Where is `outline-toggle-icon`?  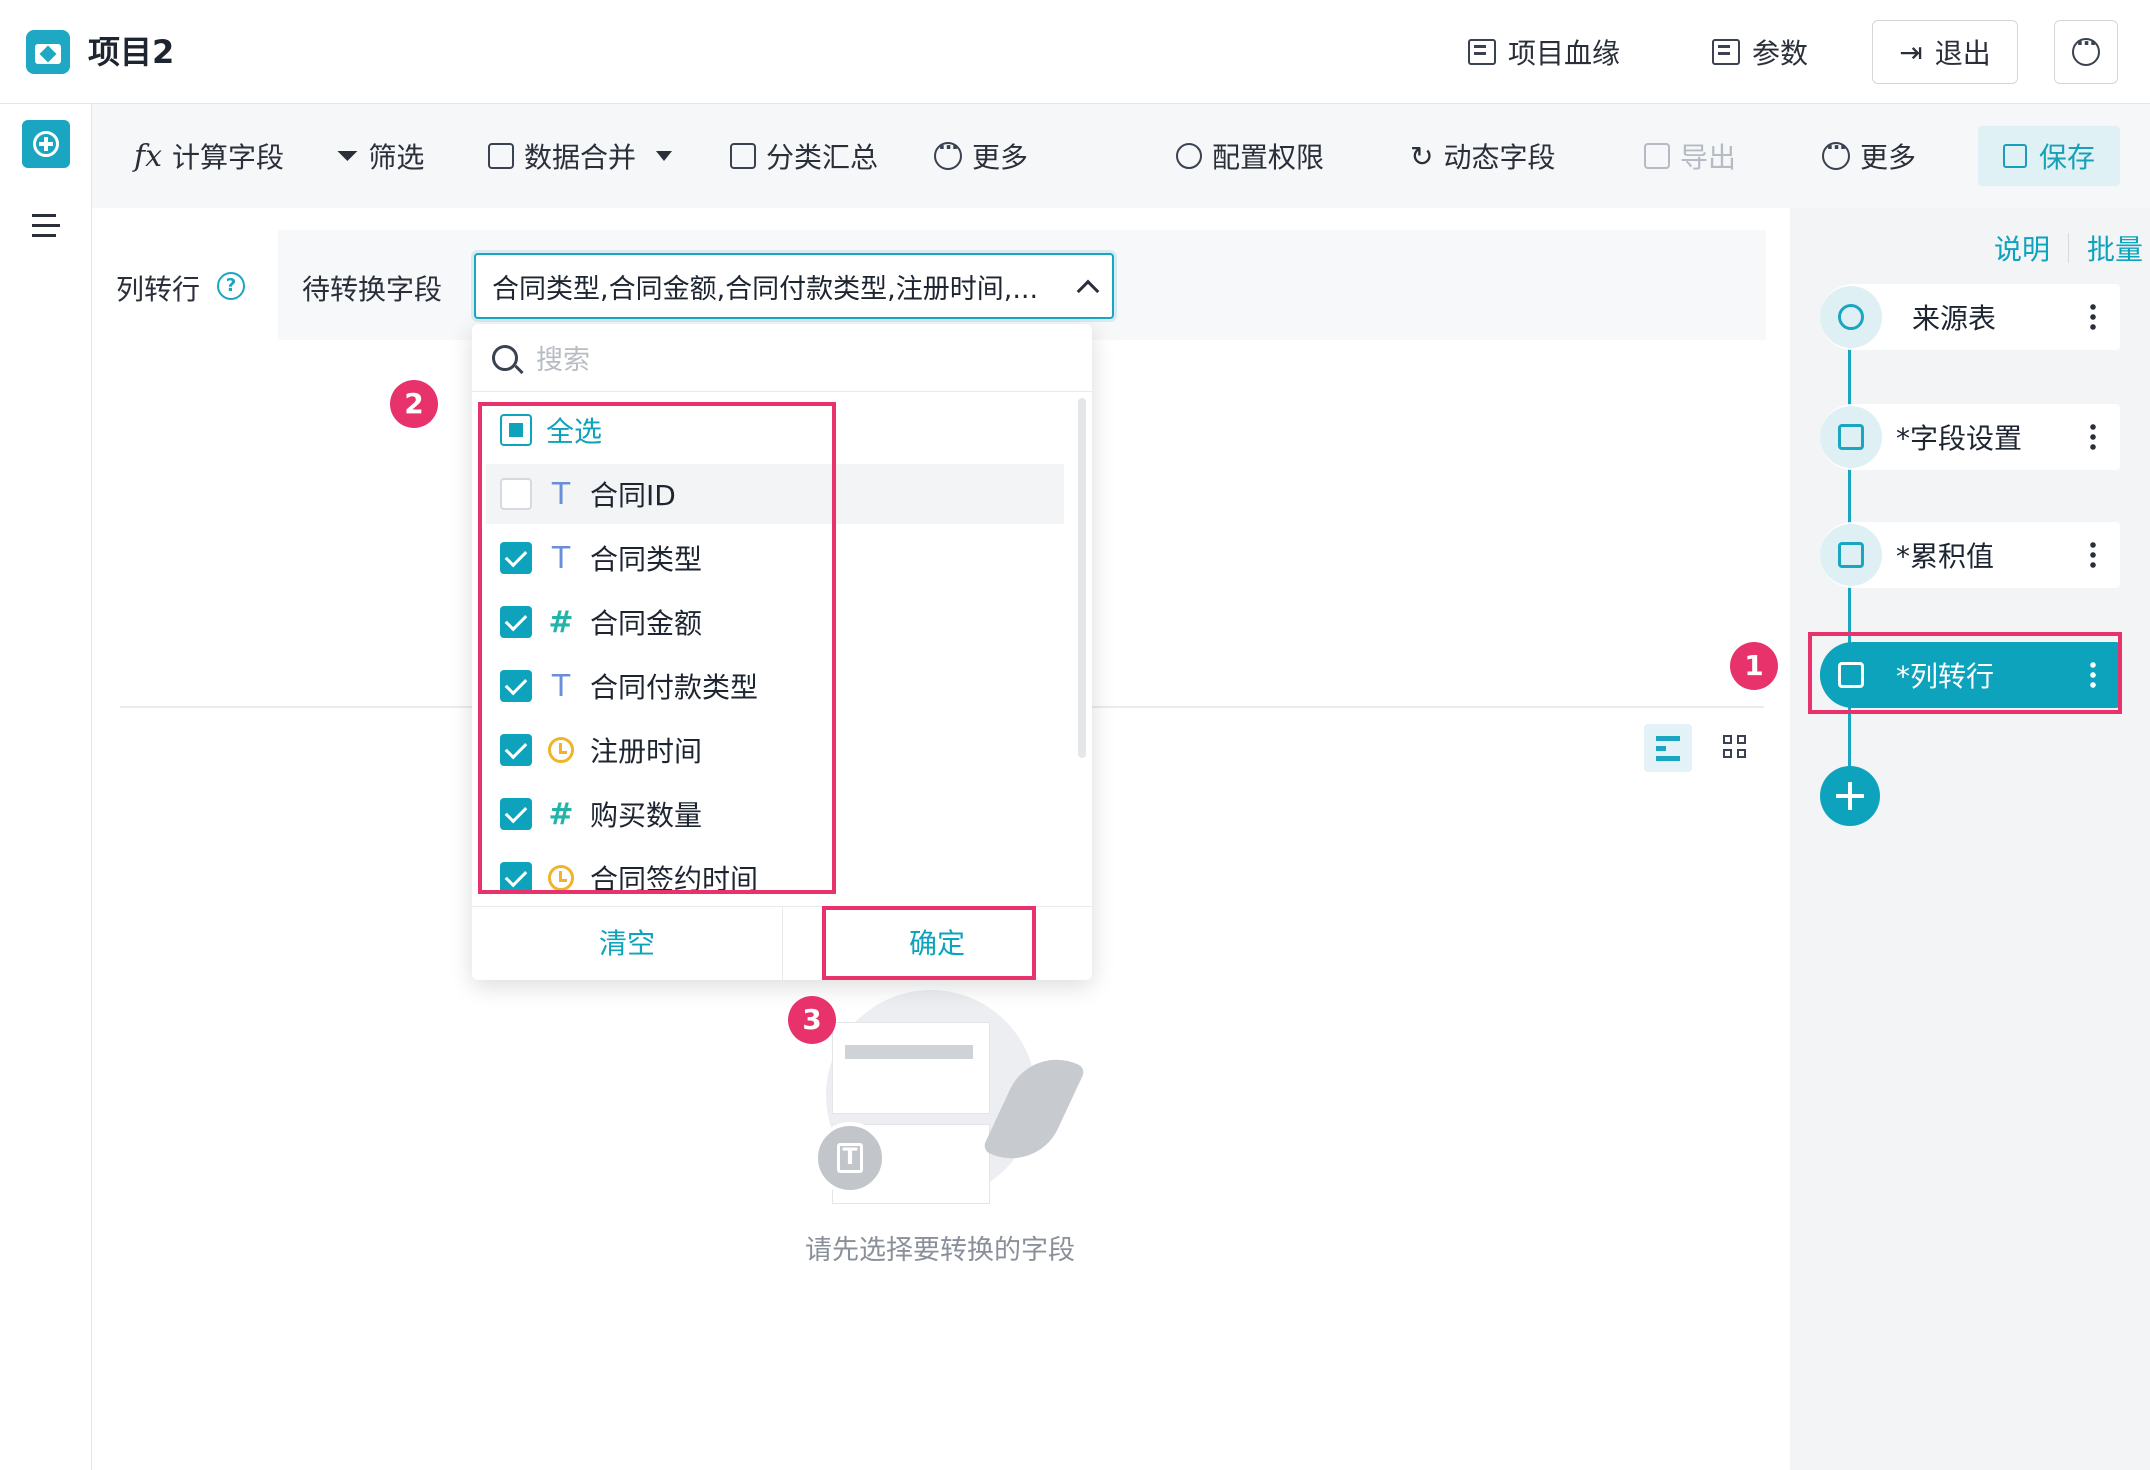
outline-toggle-icon is located at coordinates (46, 226).